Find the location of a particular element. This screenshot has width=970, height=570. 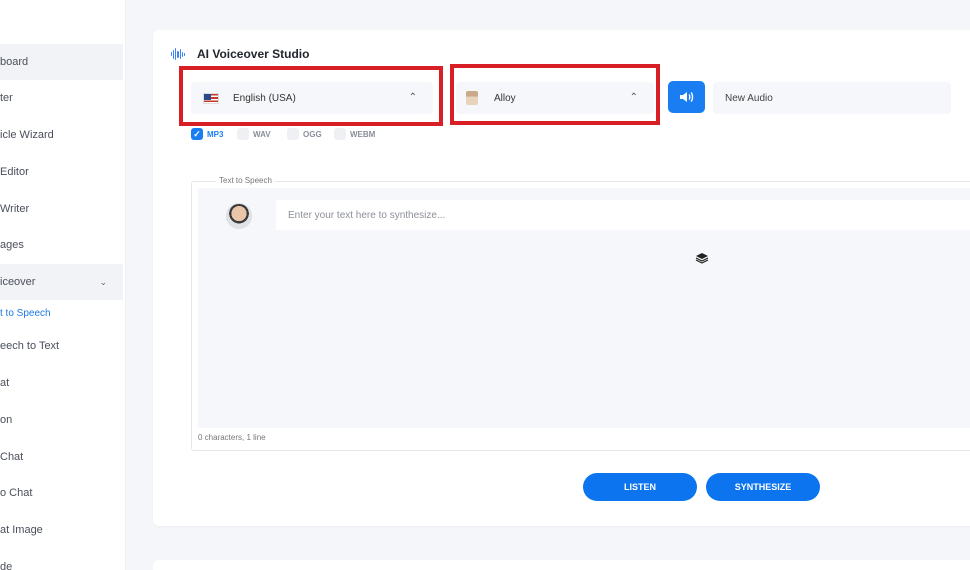

sidebar-subitem-label: t to Speech is located at coordinates (25, 313).